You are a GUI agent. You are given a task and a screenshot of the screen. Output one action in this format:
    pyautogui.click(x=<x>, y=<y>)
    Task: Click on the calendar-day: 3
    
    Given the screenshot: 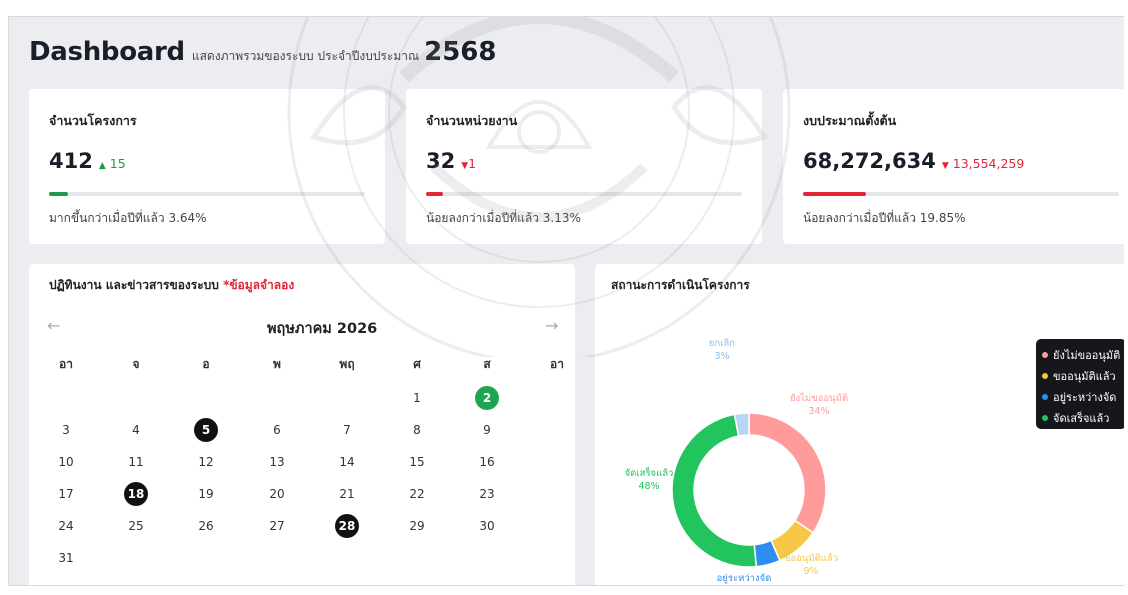 What is the action you would take?
    pyautogui.click(x=66, y=430)
    